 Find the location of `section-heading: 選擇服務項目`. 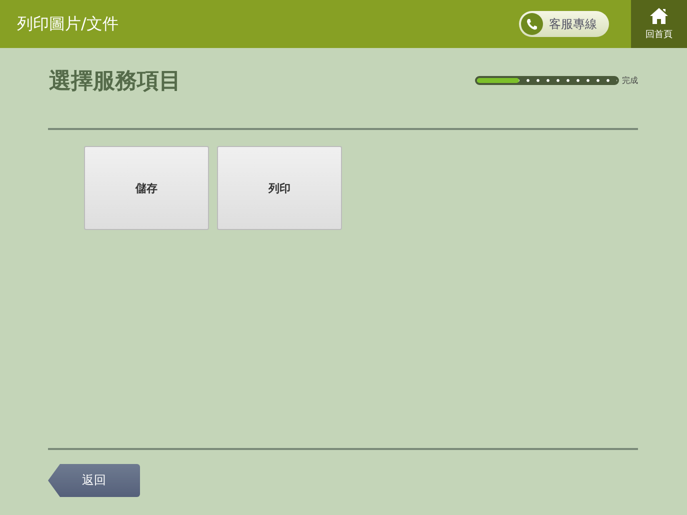

section-heading: 選擇服務項目 is located at coordinates (115, 82).